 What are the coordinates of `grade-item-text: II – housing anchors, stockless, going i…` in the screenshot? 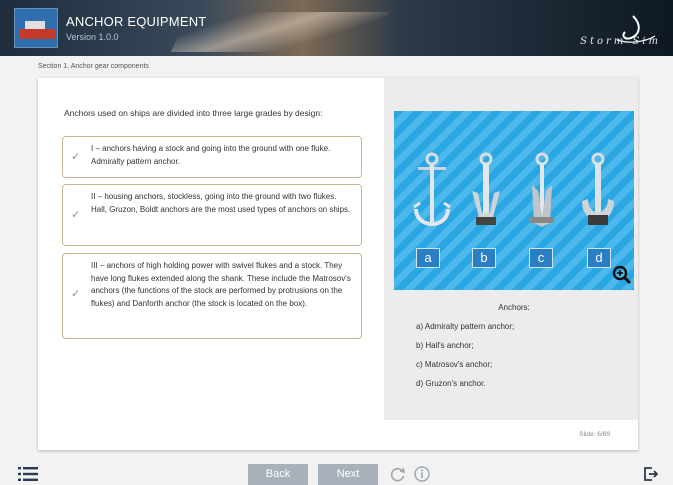 It's located at (221, 203).